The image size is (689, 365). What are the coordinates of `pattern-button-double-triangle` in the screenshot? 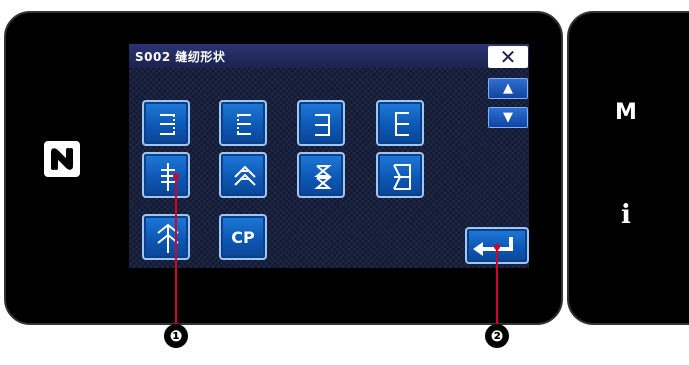 It's located at (321, 175).